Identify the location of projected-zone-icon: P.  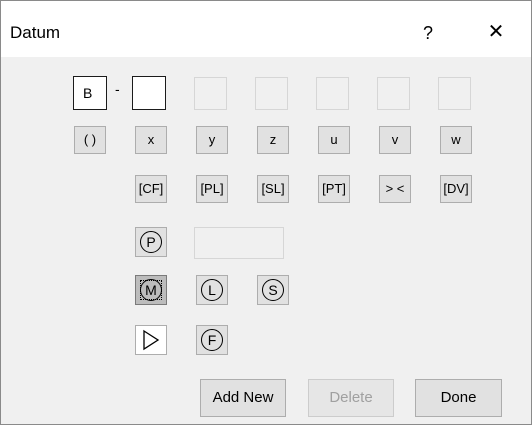
(151, 242).